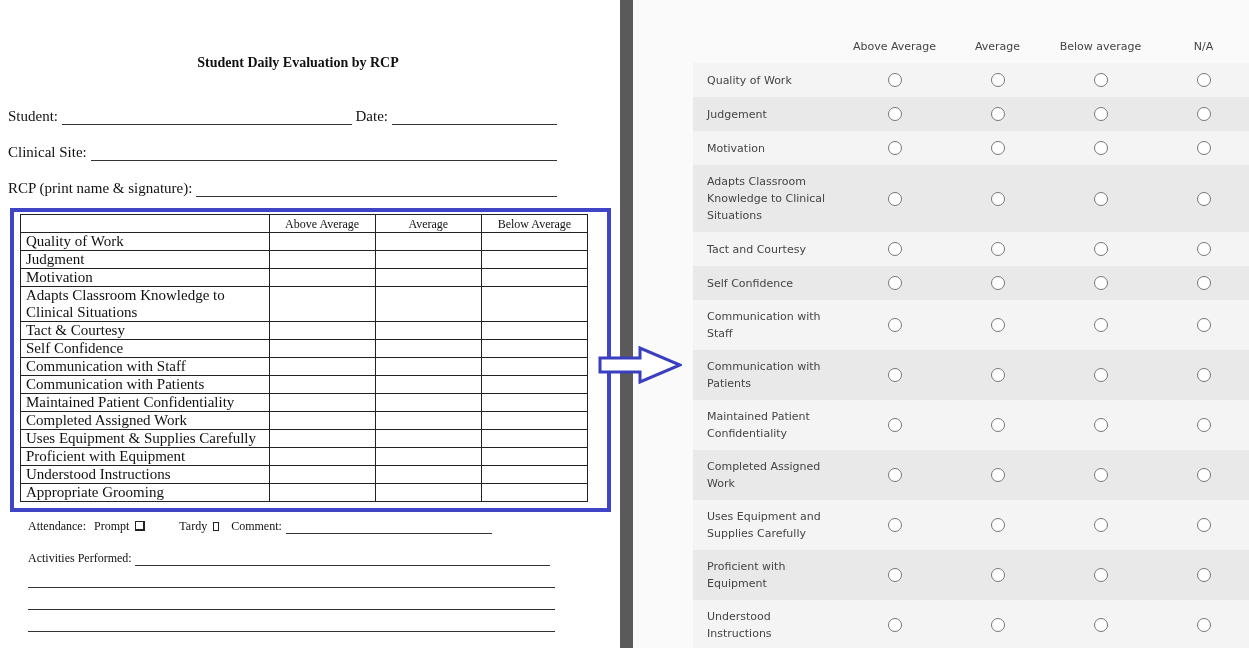 This screenshot has width=1249, height=648. I want to click on question-label: Maintained Patient Confidentiality, so click(759, 425).